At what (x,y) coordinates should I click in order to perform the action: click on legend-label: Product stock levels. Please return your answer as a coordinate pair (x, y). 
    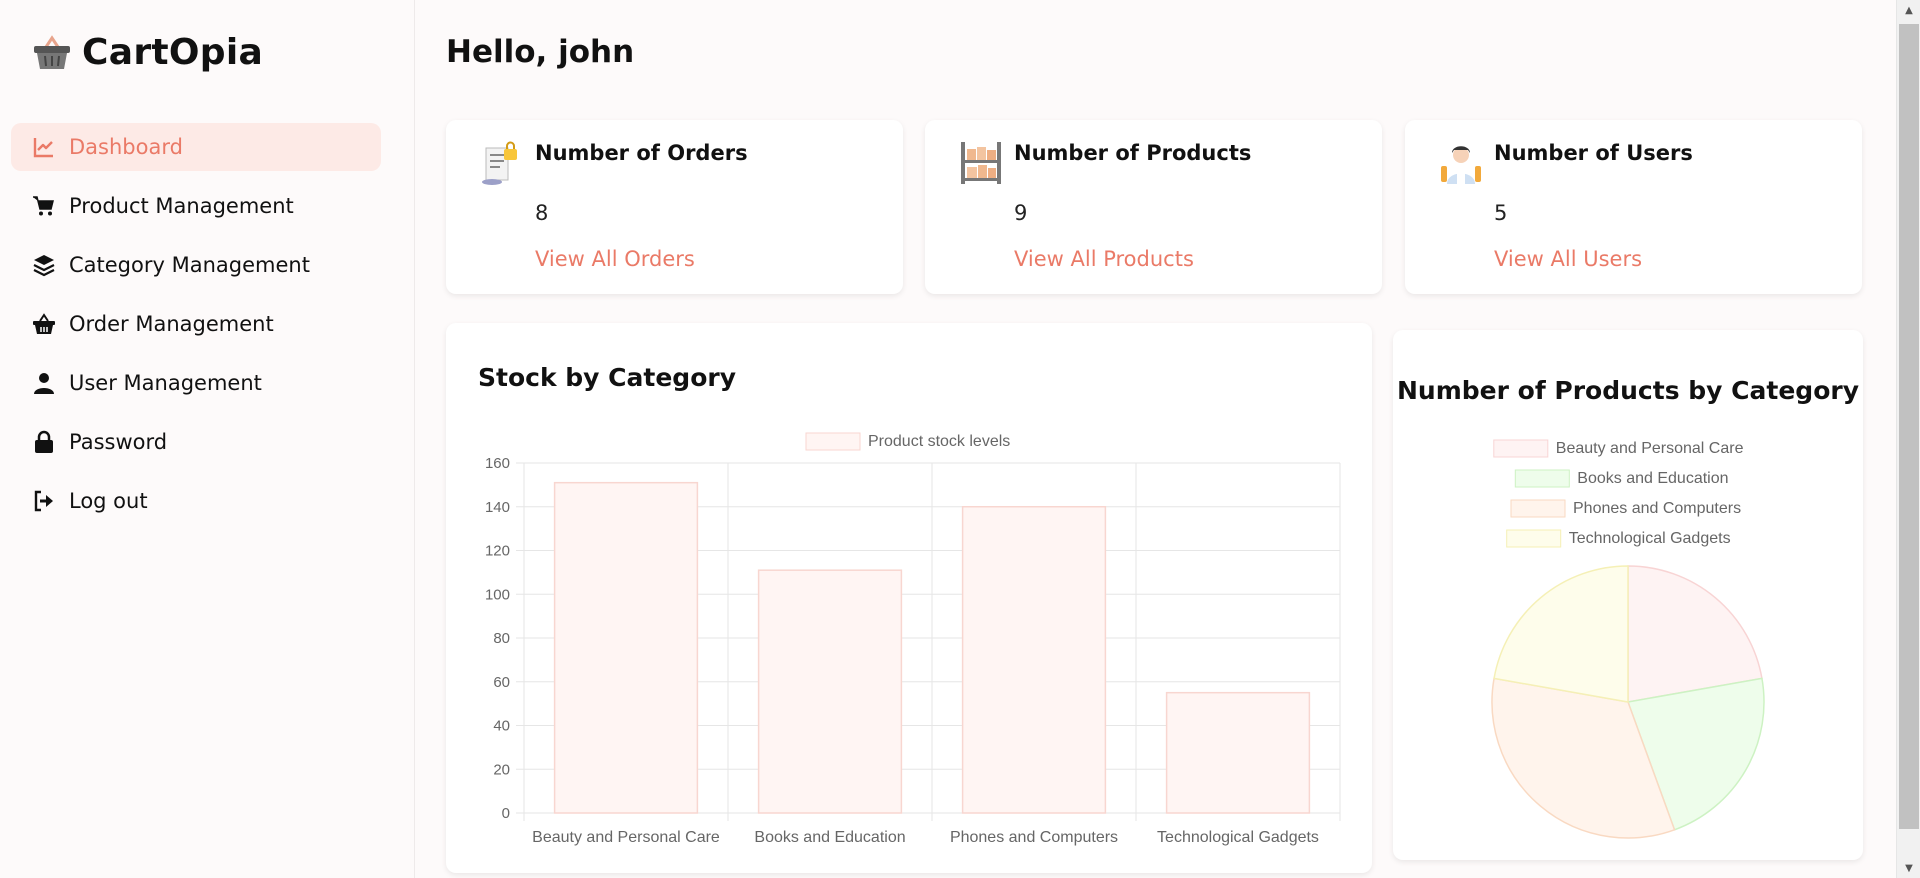
    Looking at the image, I should click on (939, 441).